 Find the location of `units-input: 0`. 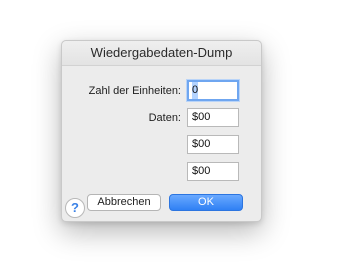

units-input: 0 is located at coordinates (213, 90).